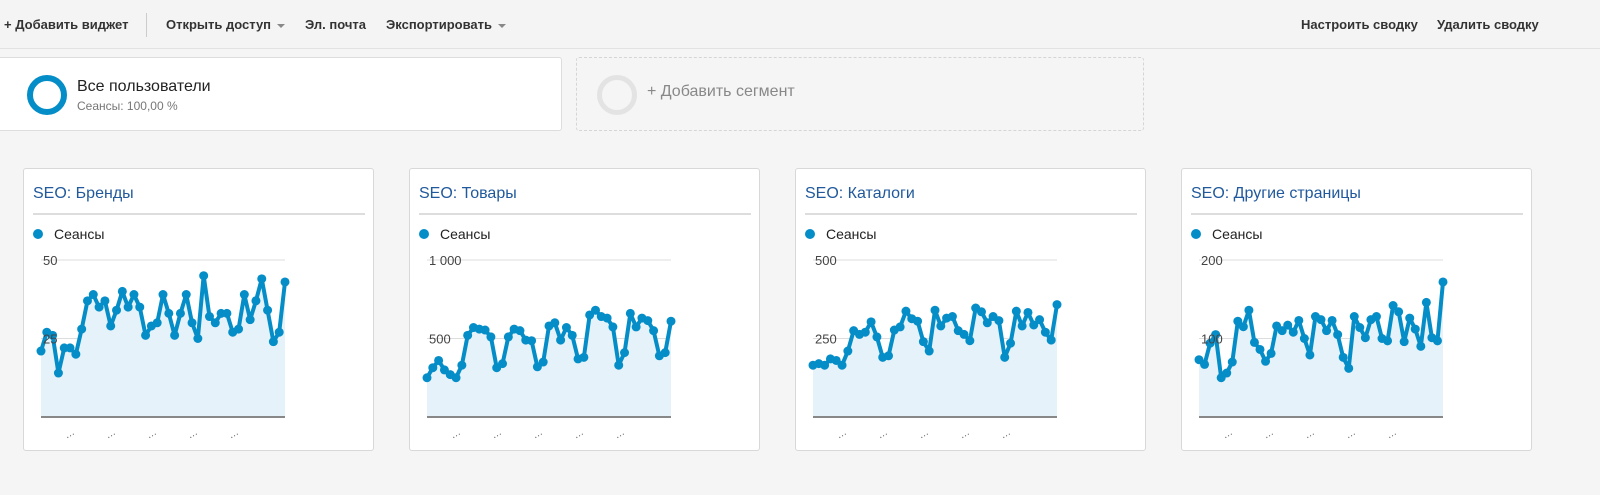 Image resolution: width=1600 pixels, height=495 pixels. I want to click on widget-title: SEO: Бренды, so click(83, 194).